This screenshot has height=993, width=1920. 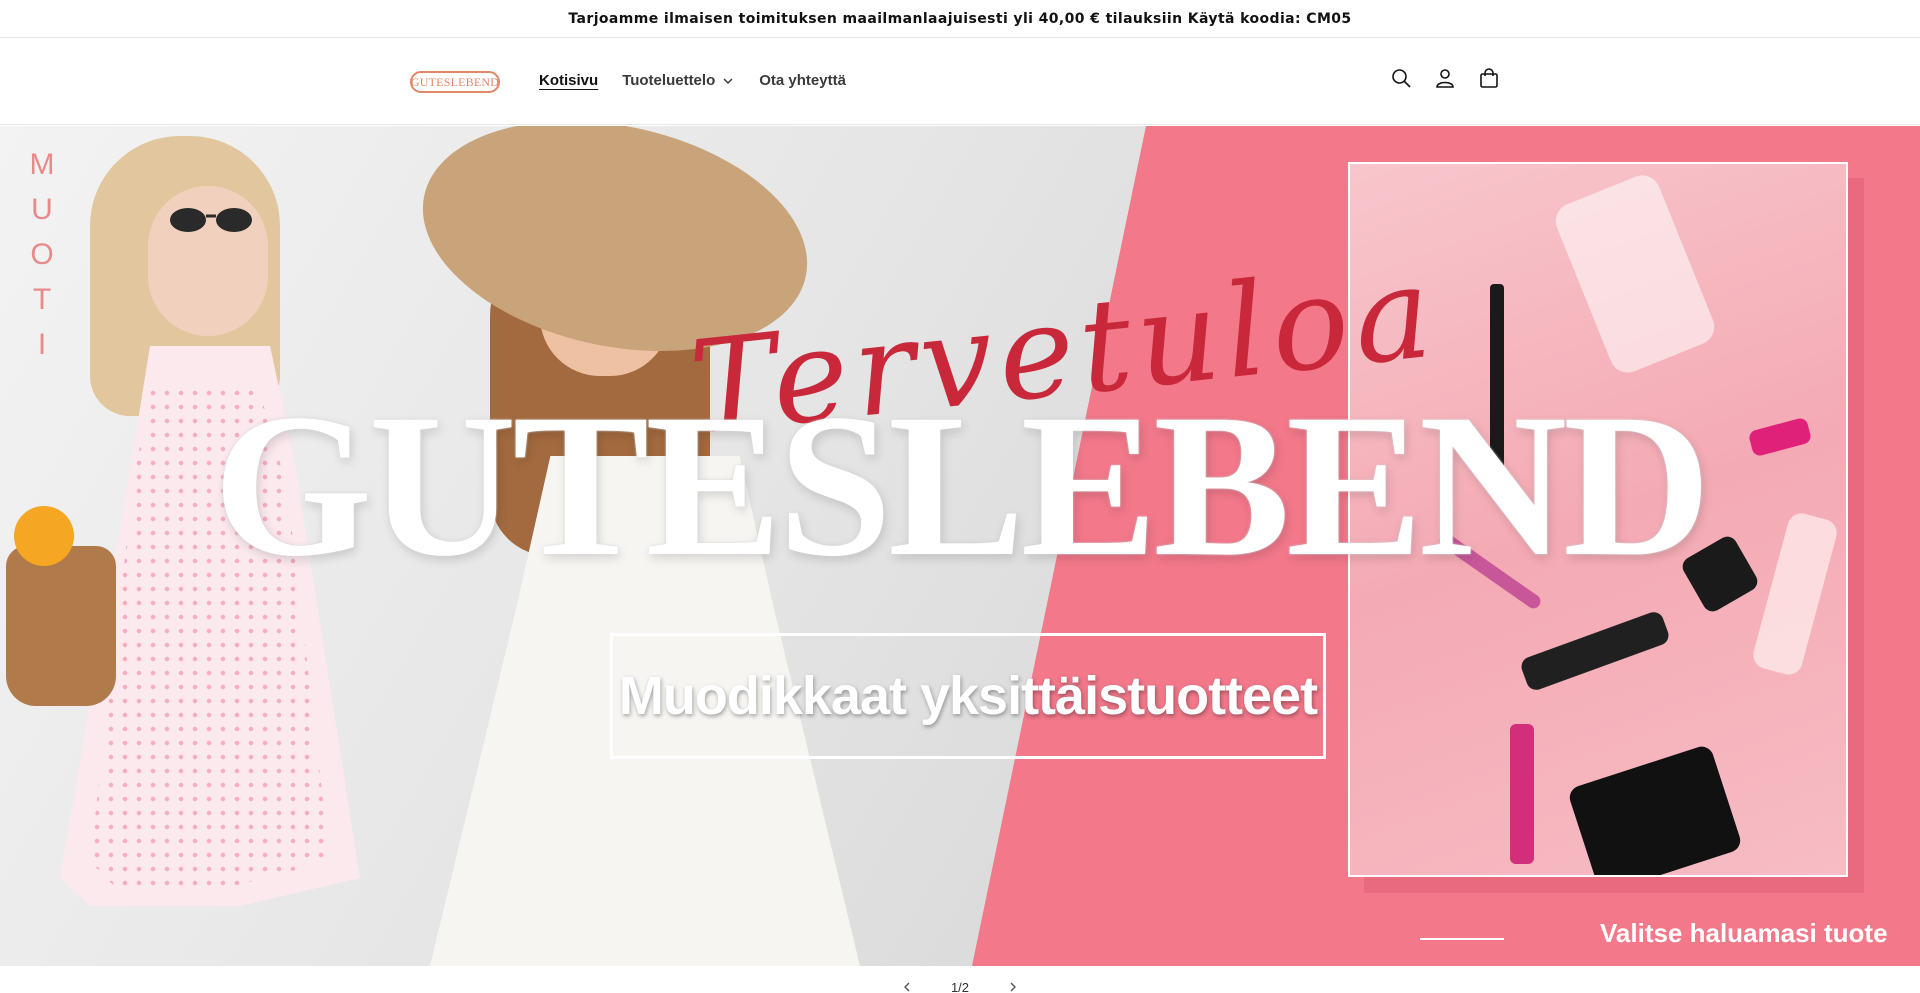 I want to click on nav-home-label: Kotisivu, so click(x=569, y=80).